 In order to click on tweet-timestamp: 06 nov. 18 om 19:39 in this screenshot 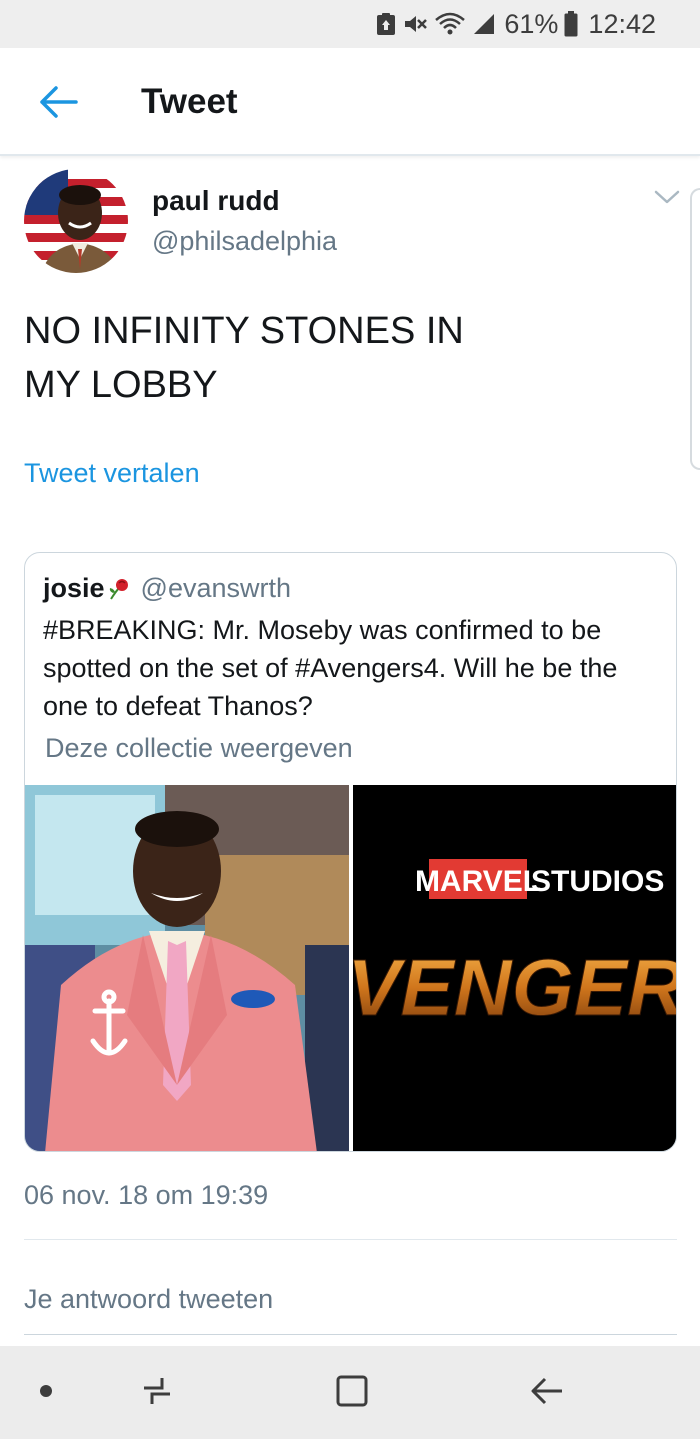, I will do `click(146, 1195)`.